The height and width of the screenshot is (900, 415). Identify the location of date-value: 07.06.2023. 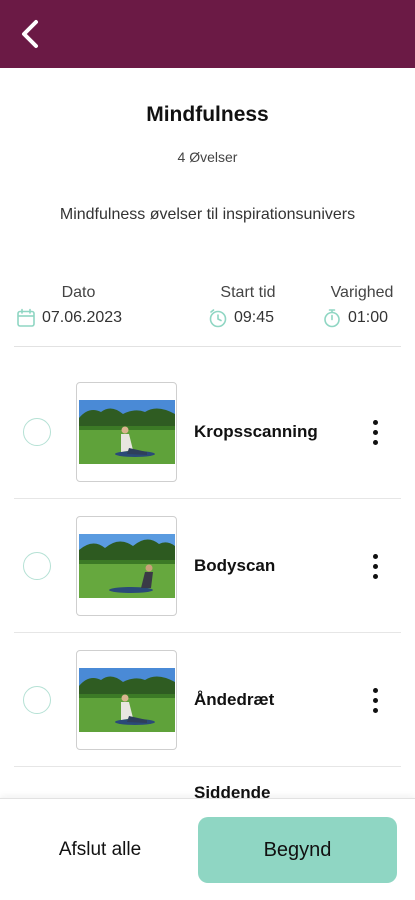
(82, 317).